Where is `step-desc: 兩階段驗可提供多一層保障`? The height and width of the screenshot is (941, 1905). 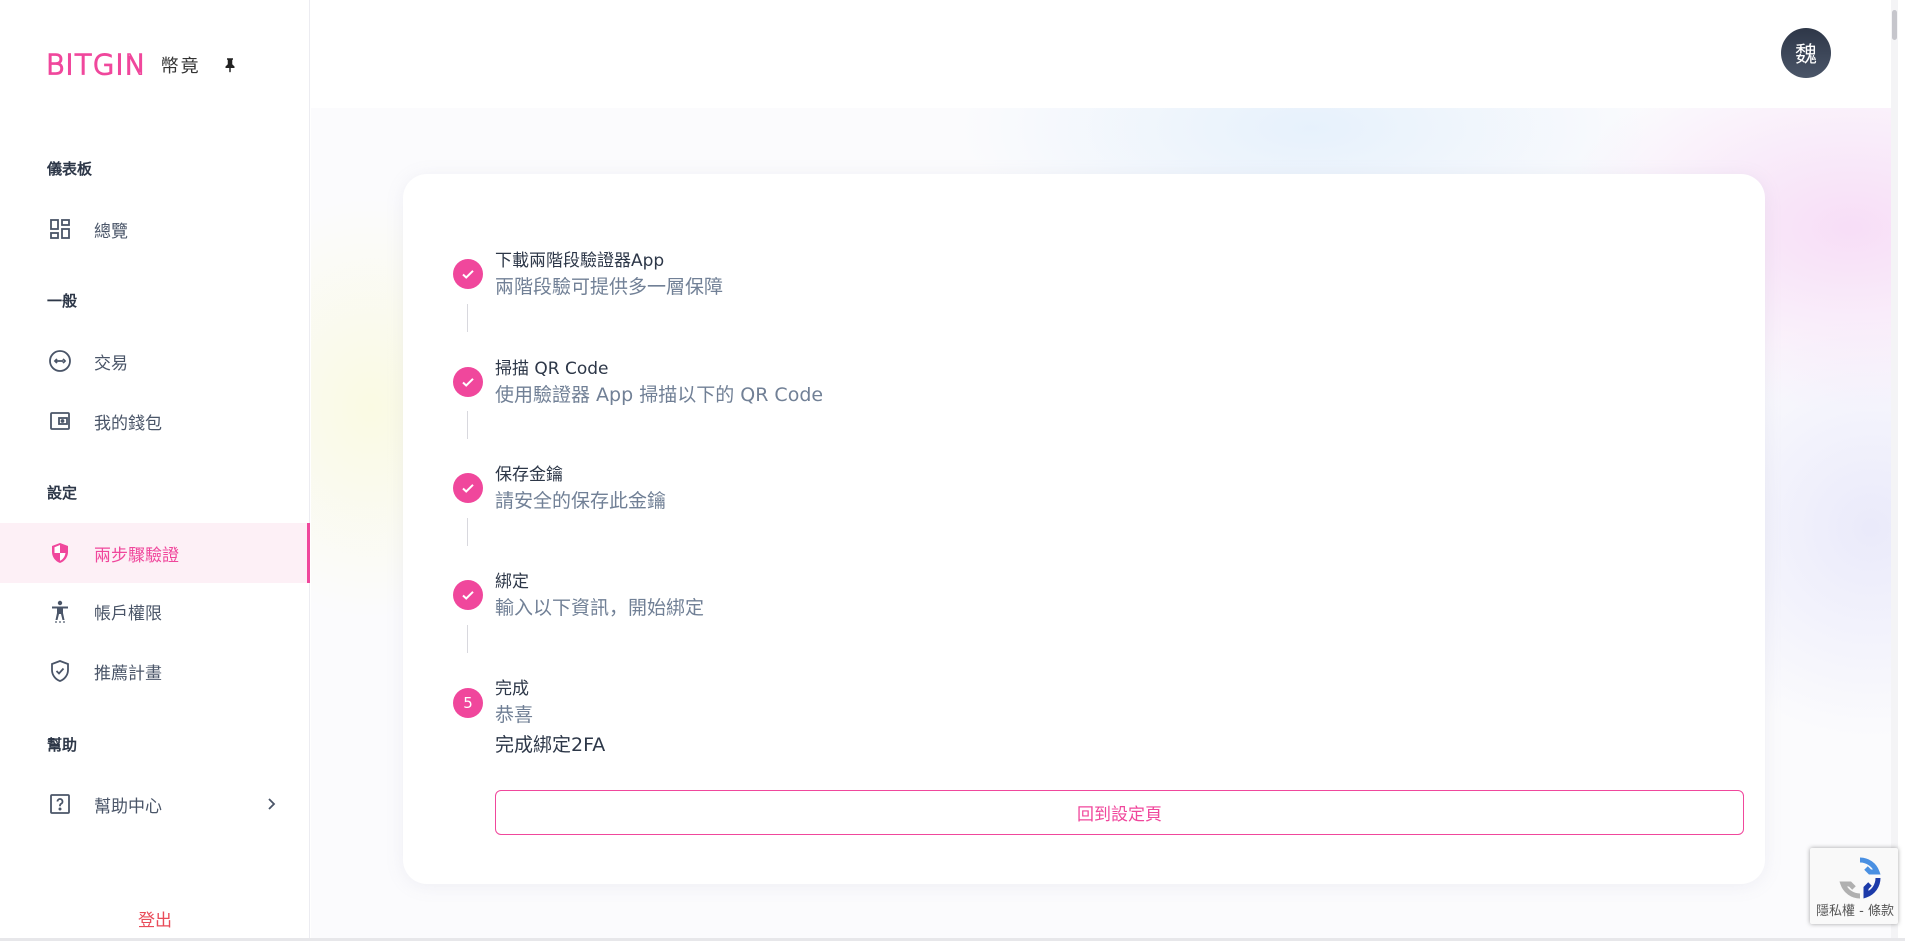
step-desc: 兩階段驗可提供多一層保障 is located at coordinates (609, 287).